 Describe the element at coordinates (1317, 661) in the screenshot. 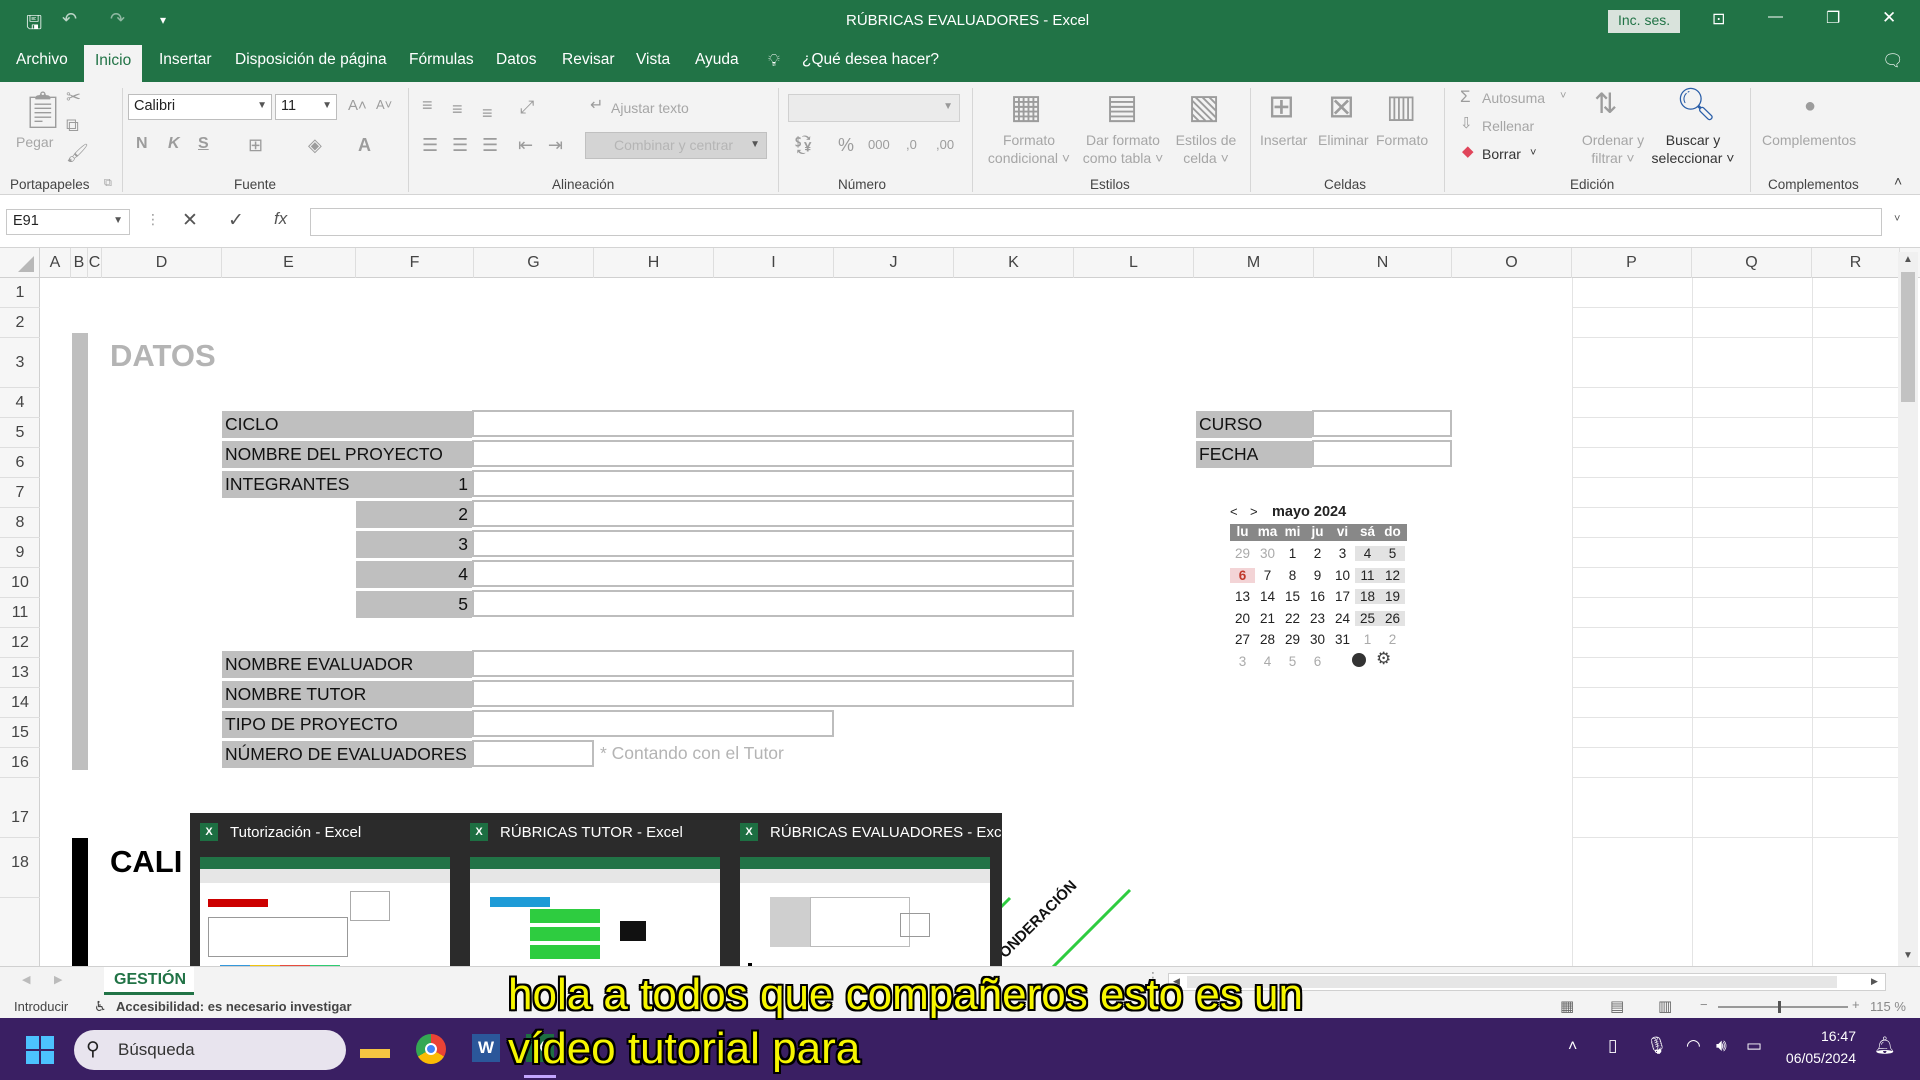

I see `calendar-day: 6` at that location.